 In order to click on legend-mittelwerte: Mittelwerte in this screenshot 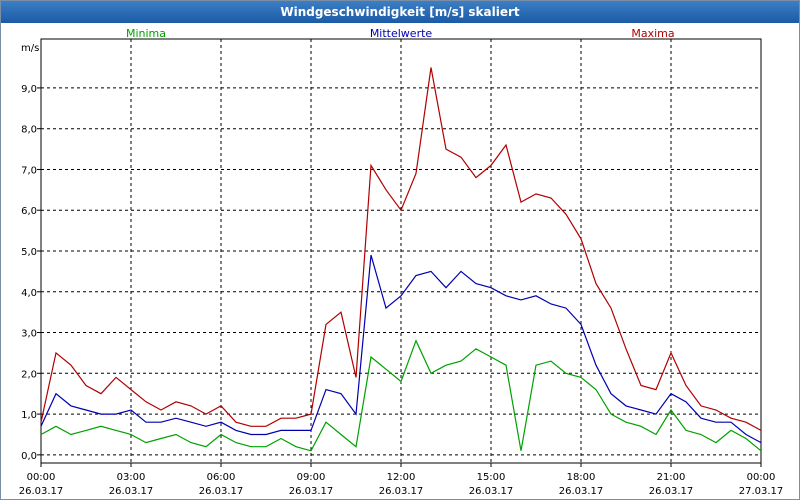, I will do `click(401, 33)`.